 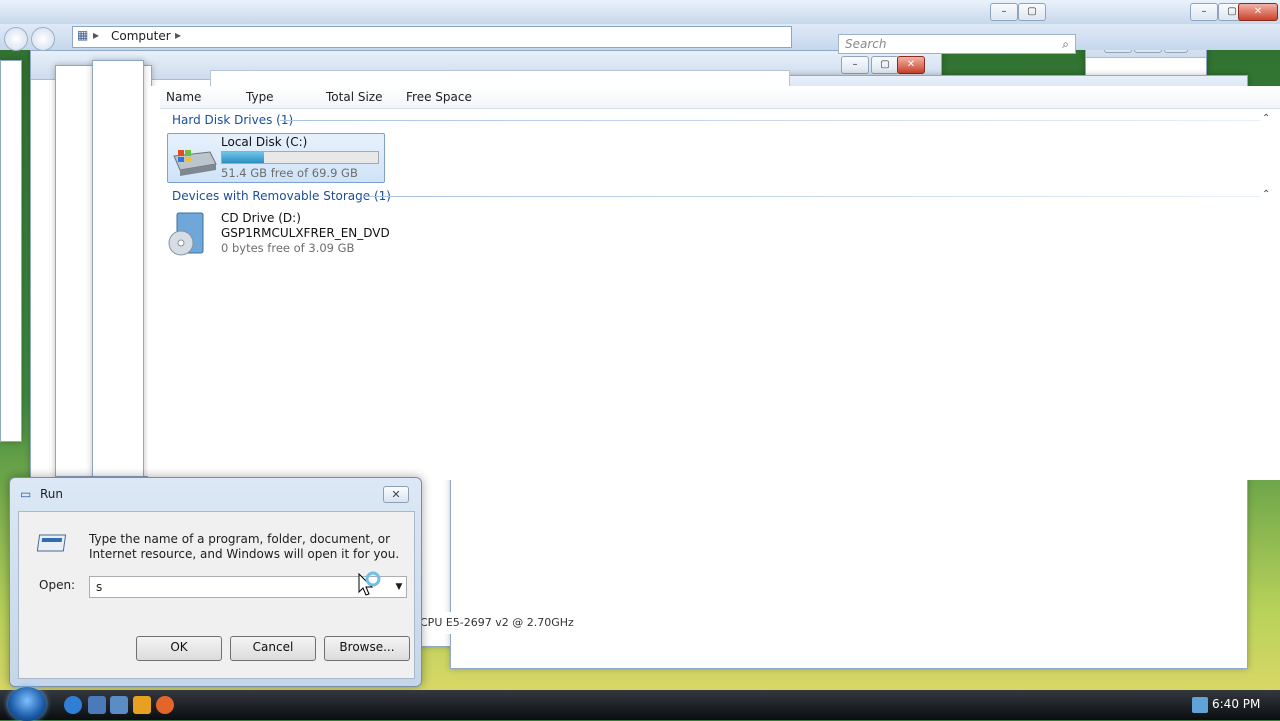 What do you see at coordinates (957, 44) in the screenshot?
I see `search-input: Search ⌕` at bounding box center [957, 44].